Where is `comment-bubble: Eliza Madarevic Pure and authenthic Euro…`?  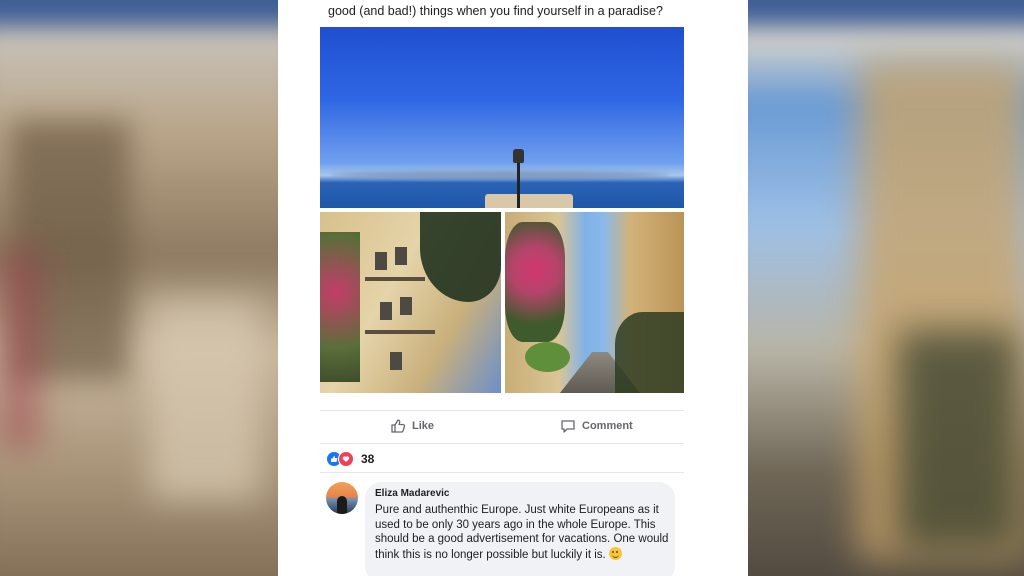
comment-bubble: Eliza Madarevic Pure and authenthic Euro… is located at coordinates (520, 529).